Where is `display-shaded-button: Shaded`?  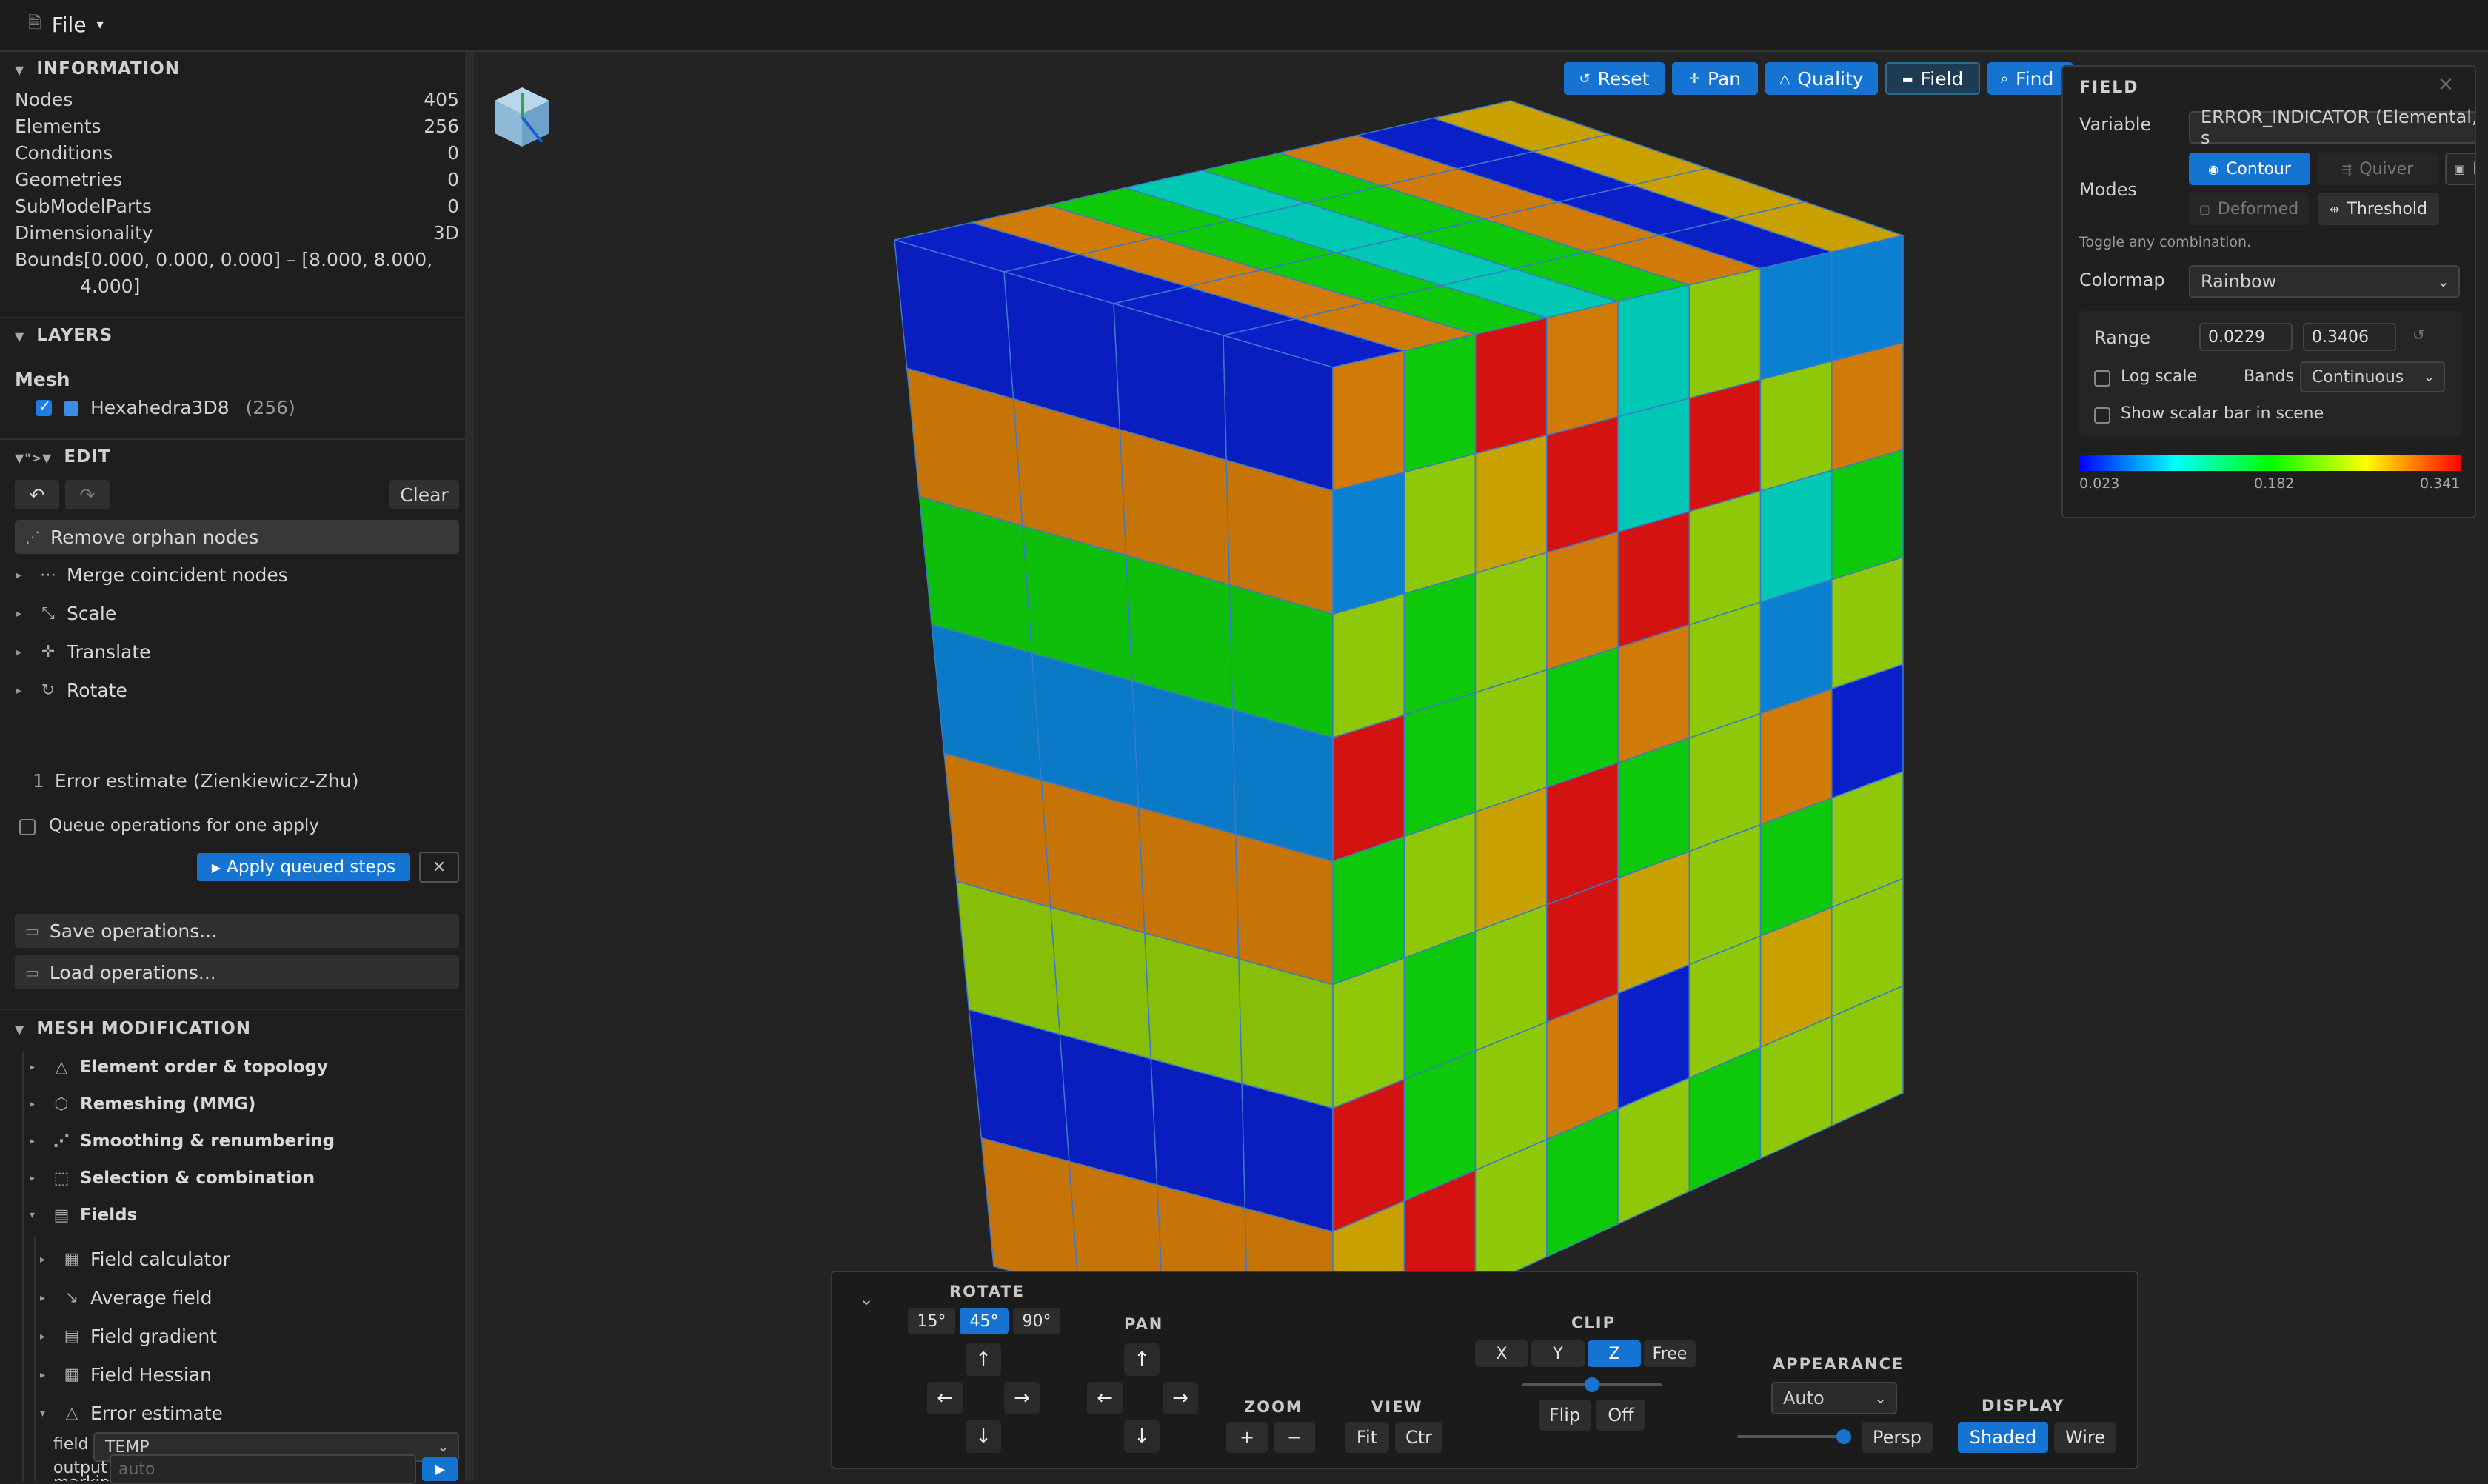 display-shaded-button: Shaded is located at coordinates (2003, 1437).